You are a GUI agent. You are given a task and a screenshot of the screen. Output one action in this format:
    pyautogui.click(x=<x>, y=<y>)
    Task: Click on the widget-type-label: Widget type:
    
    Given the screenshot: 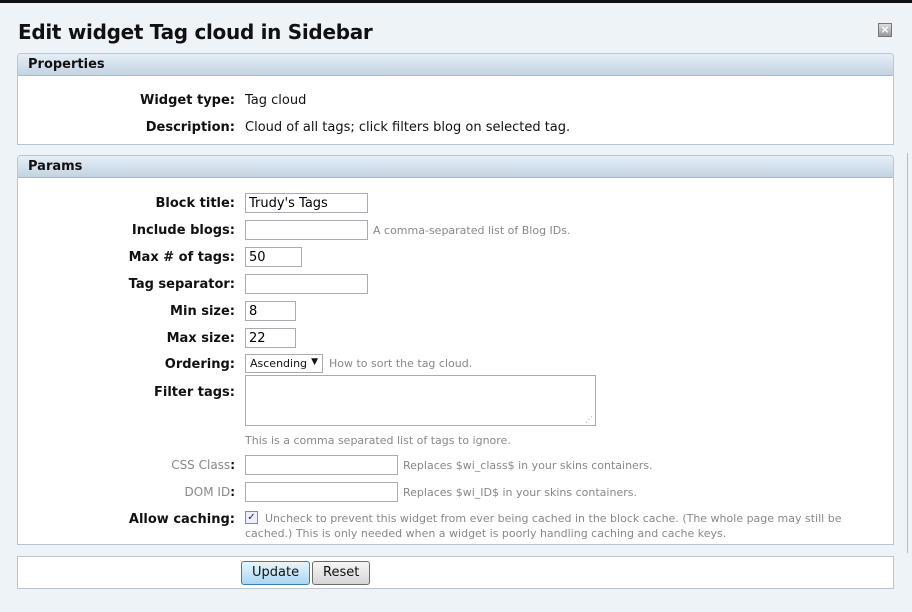 What is the action you would take?
    pyautogui.click(x=187, y=100)
    